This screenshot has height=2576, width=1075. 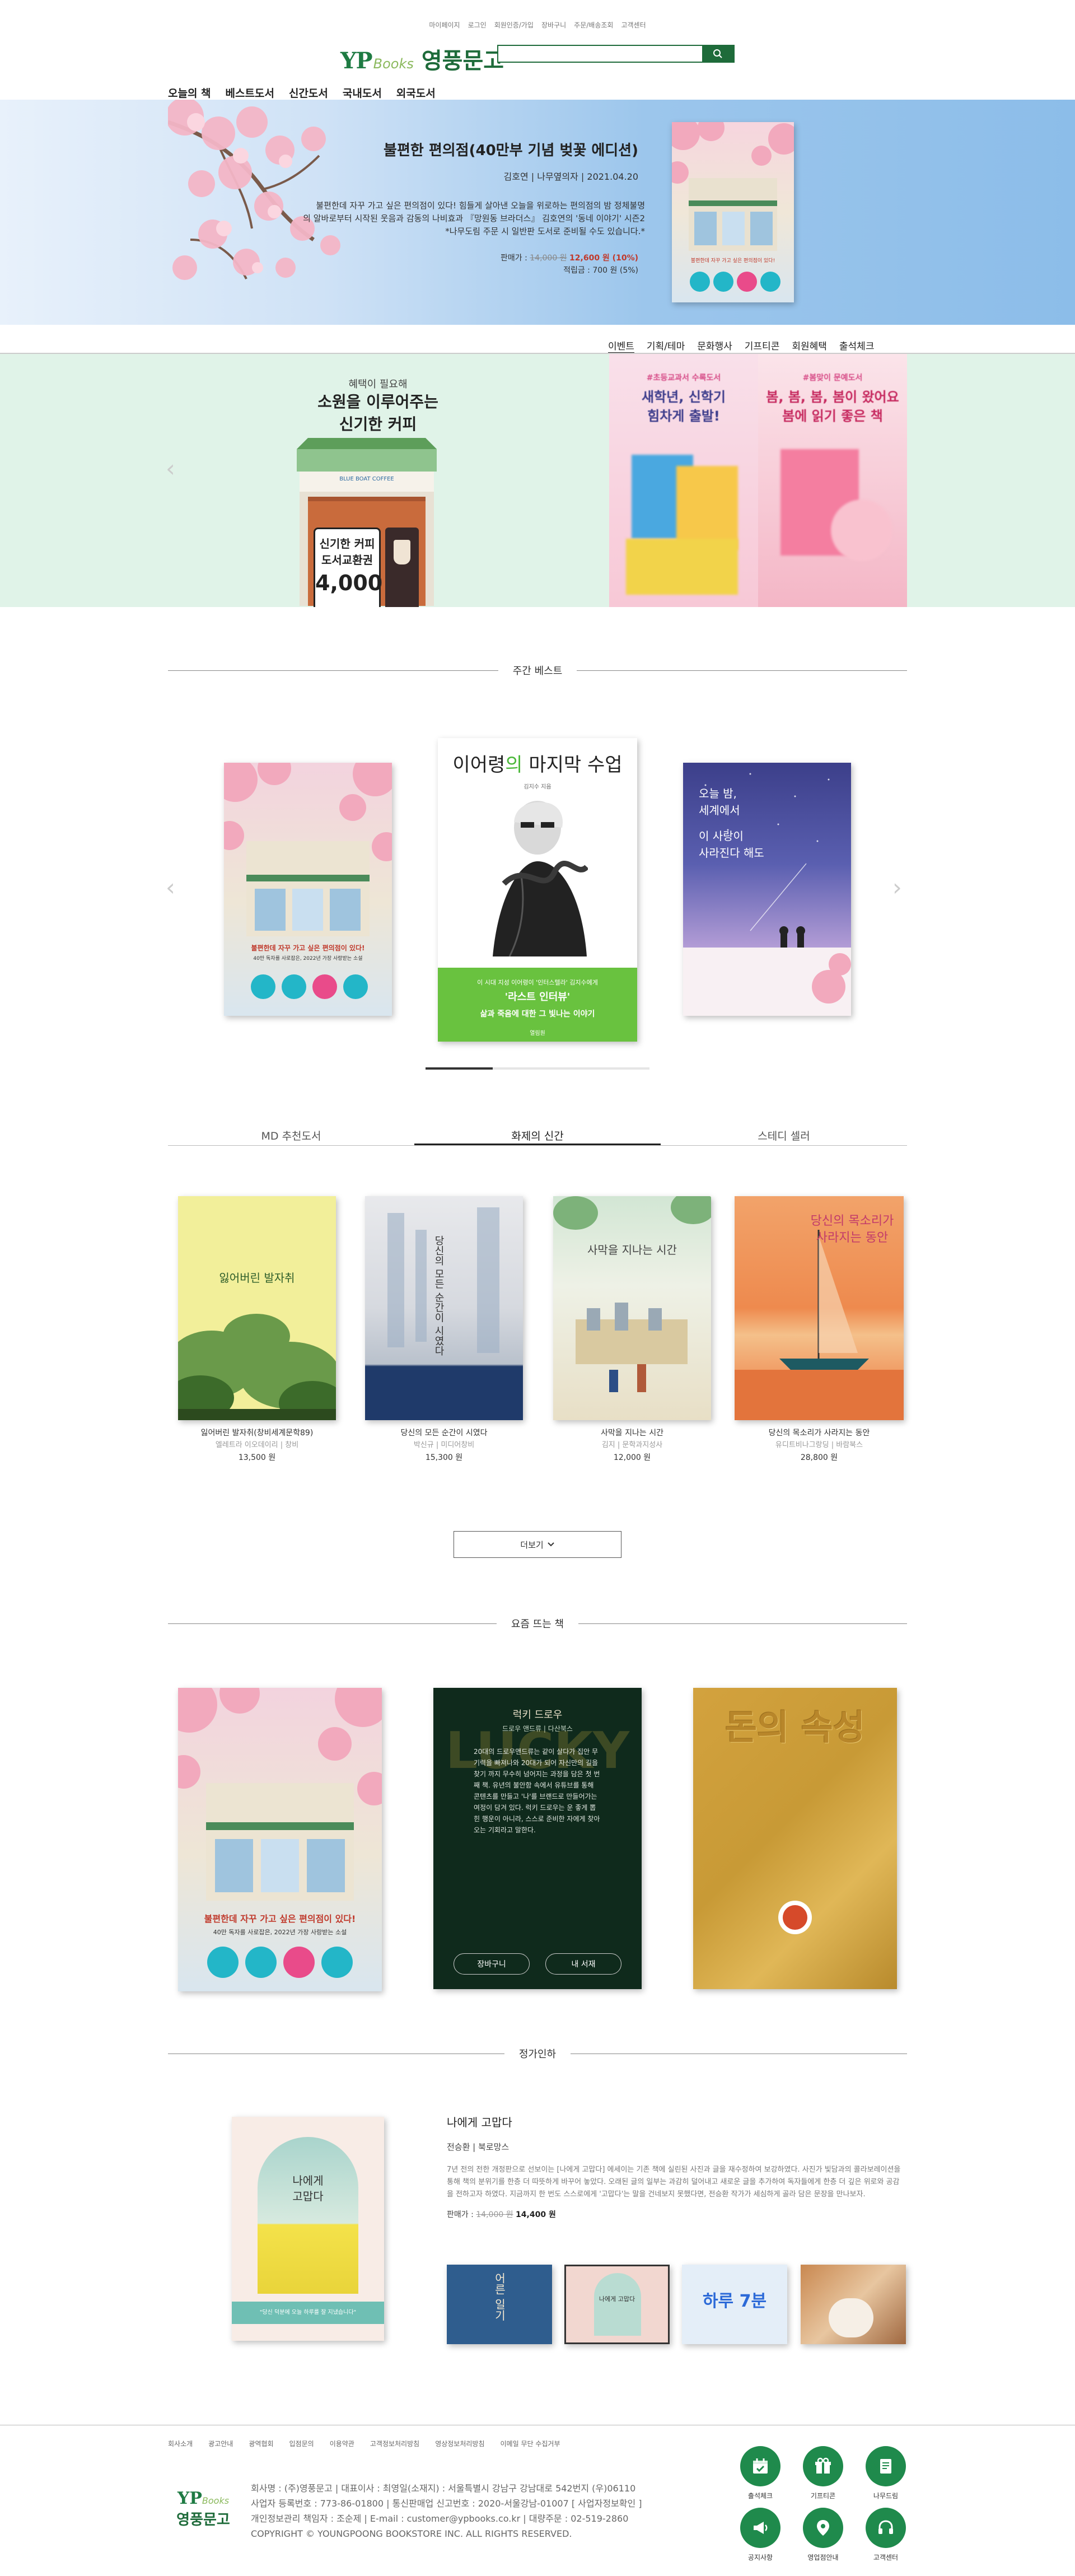 What do you see at coordinates (734, 2305) in the screenshot?
I see `thumb-book-3: 하루 7분` at bounding box center [734, 2305].